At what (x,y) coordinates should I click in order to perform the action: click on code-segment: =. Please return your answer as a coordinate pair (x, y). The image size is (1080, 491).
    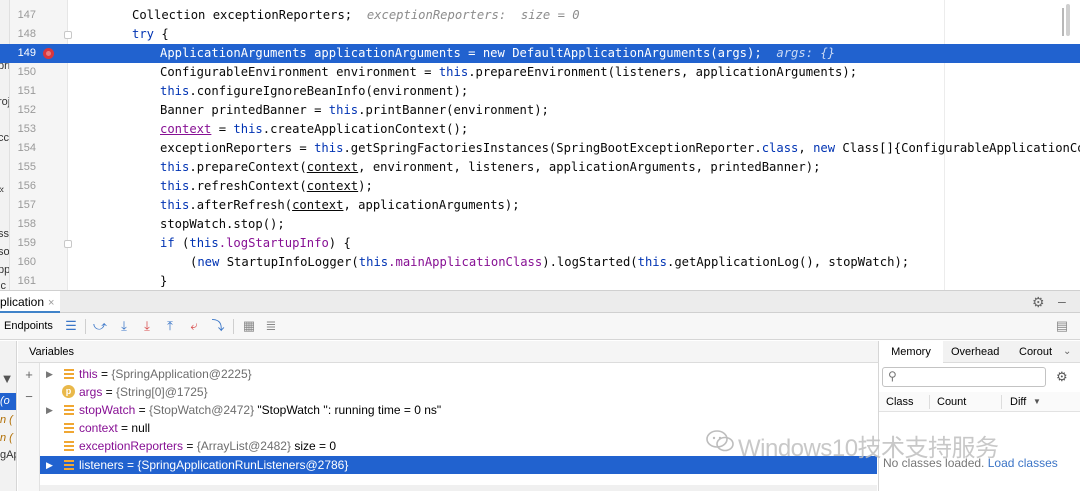
    Looking at the image, I should click on (222, 129).